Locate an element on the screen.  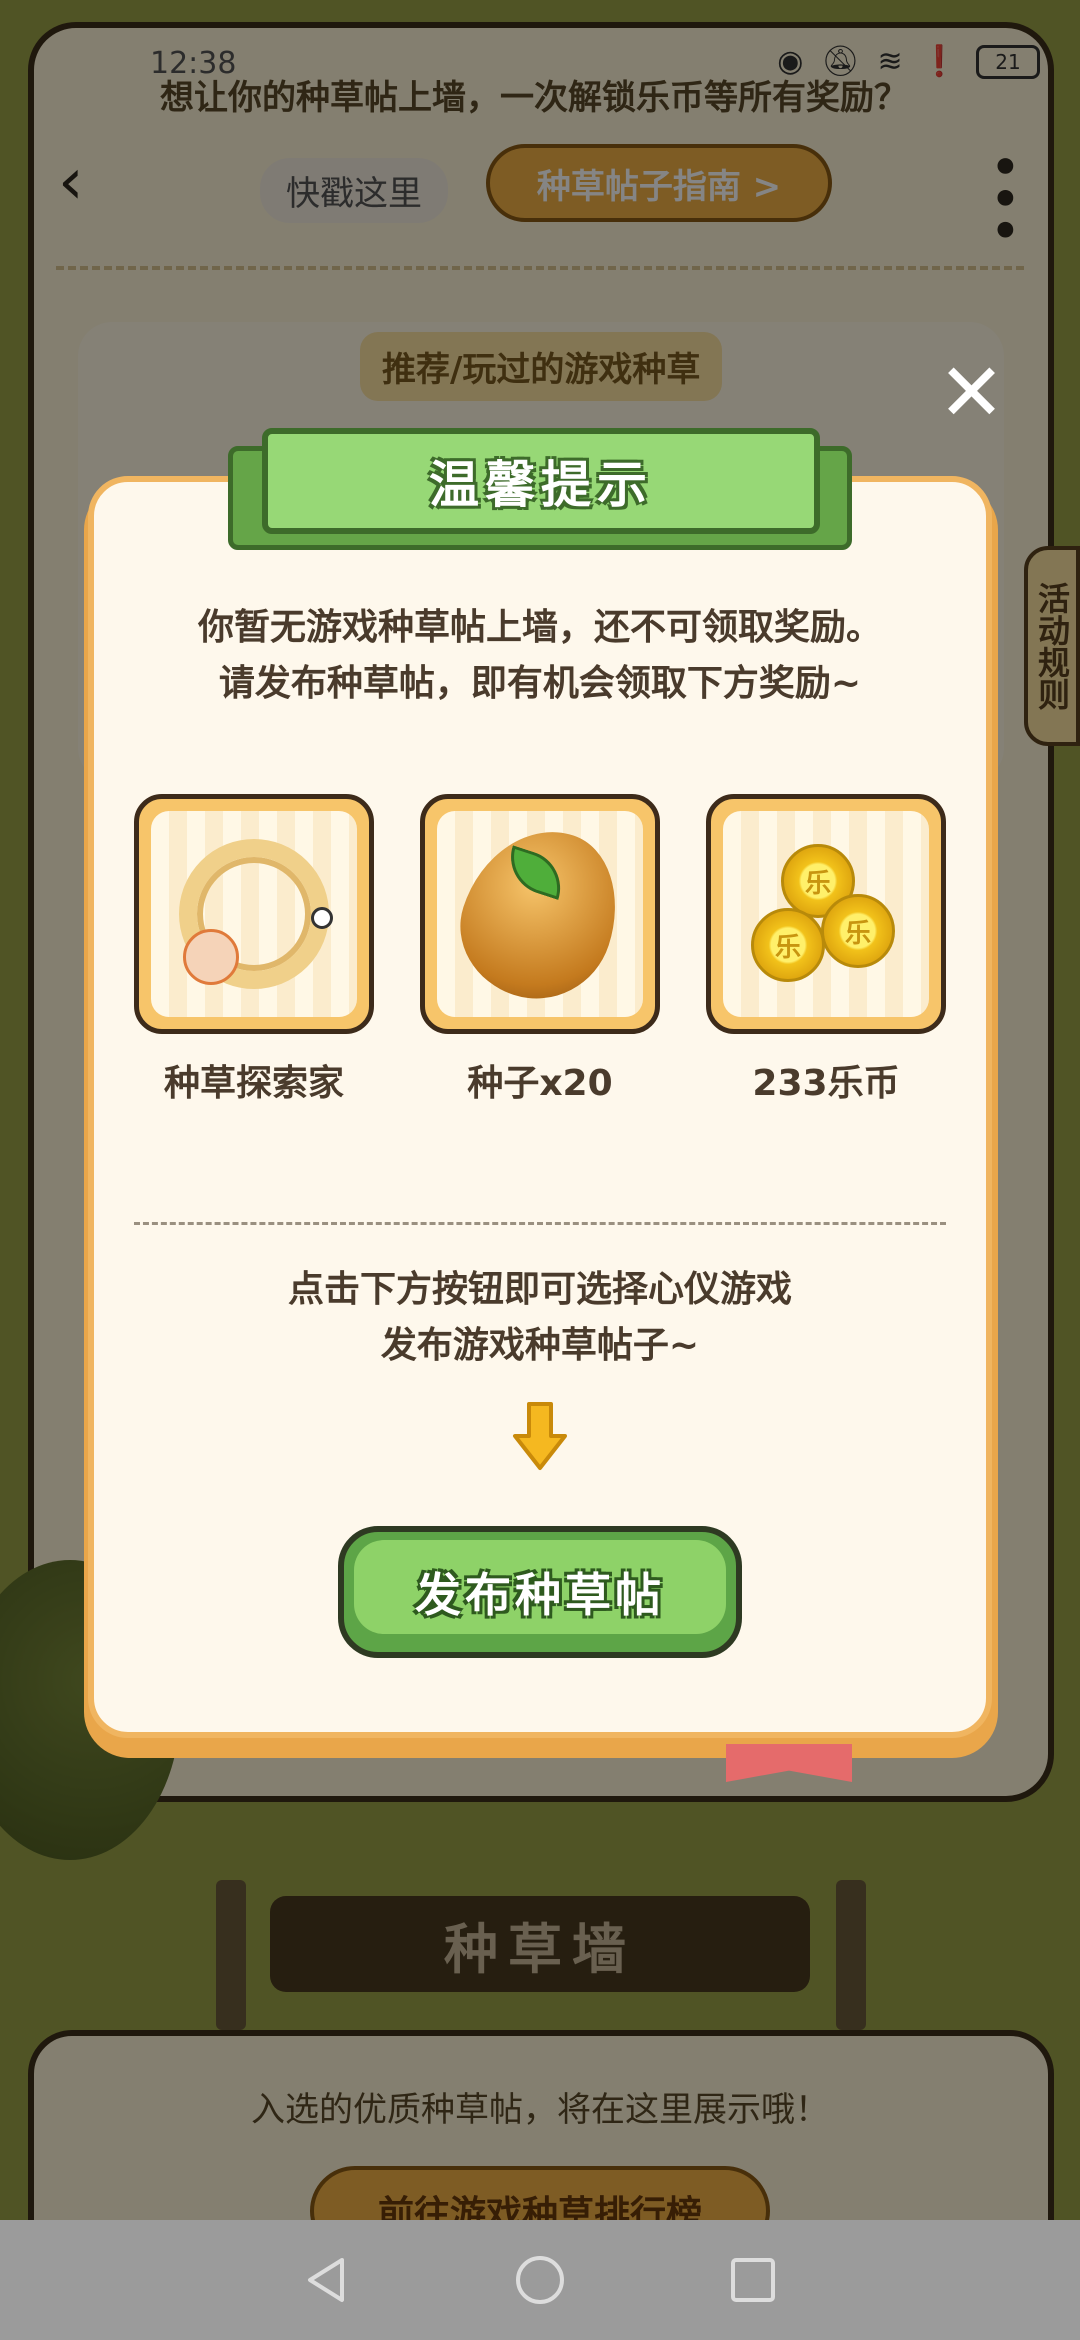
coins-icon: 乐 乐 乐 is located at coordinates (826, 914).